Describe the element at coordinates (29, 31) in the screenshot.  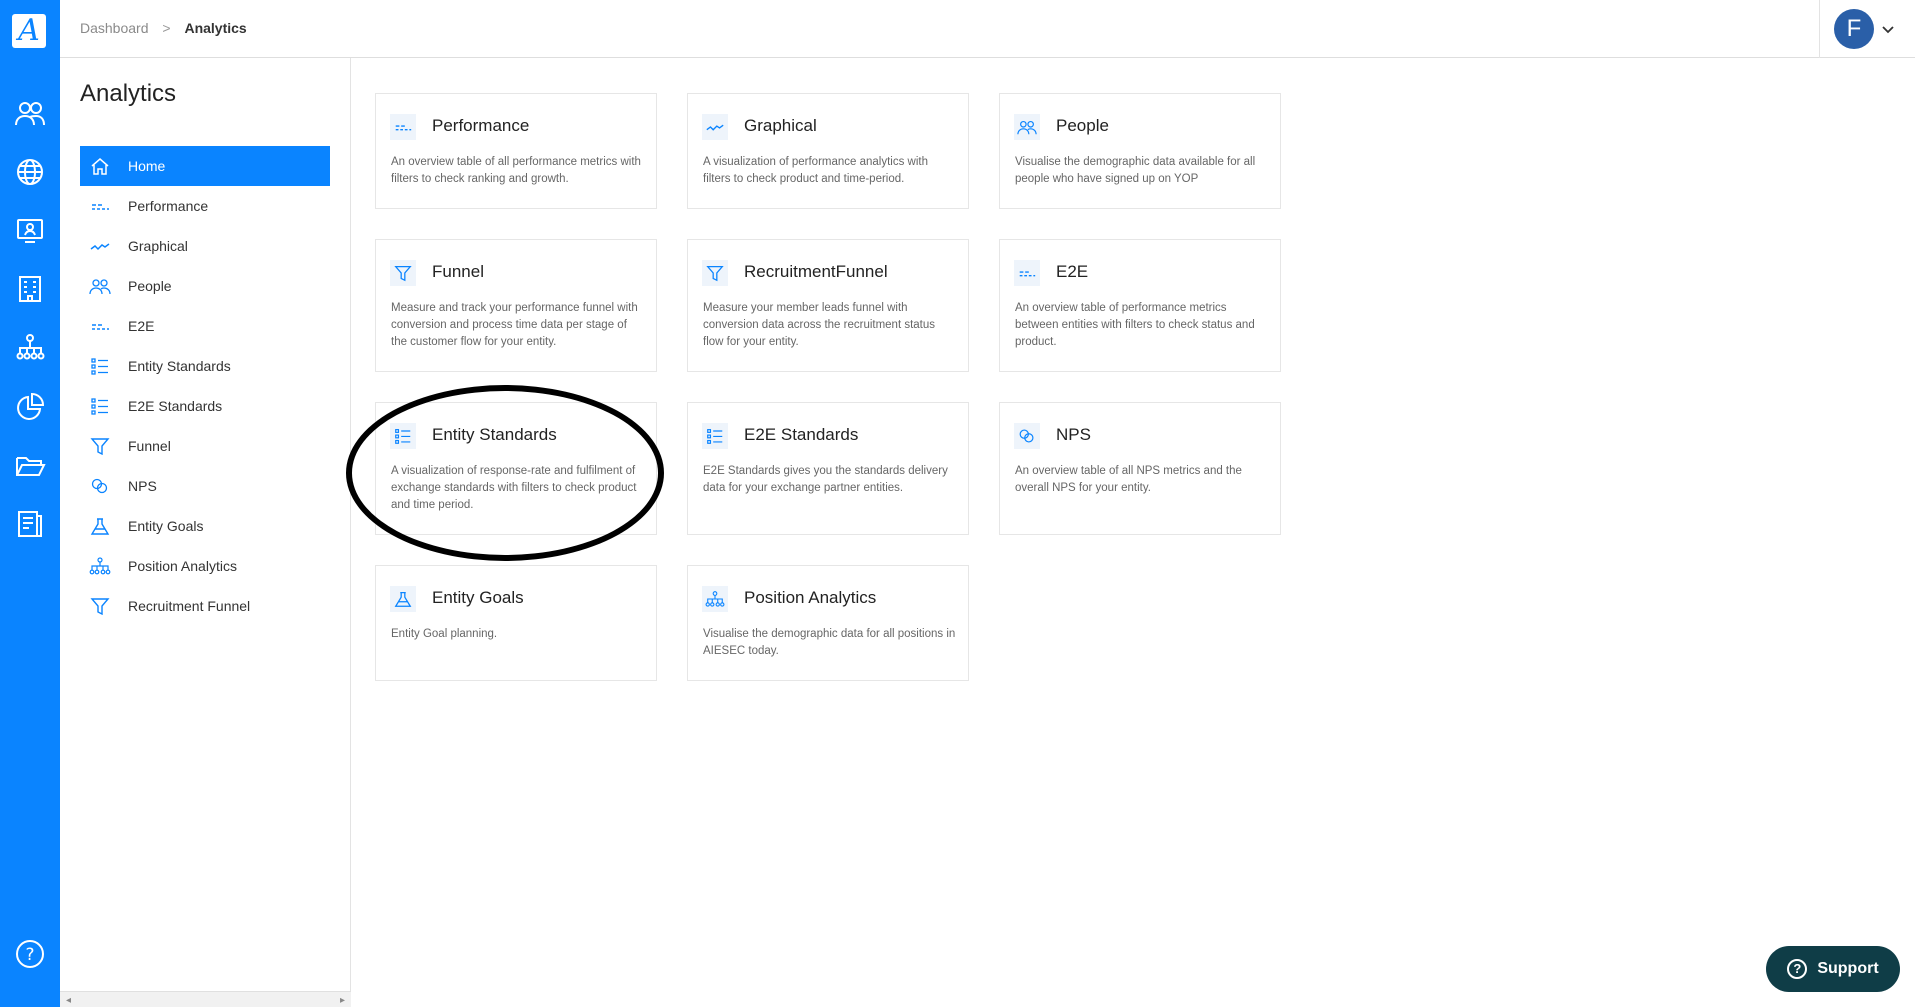
I see `app-logo: A` at that location.